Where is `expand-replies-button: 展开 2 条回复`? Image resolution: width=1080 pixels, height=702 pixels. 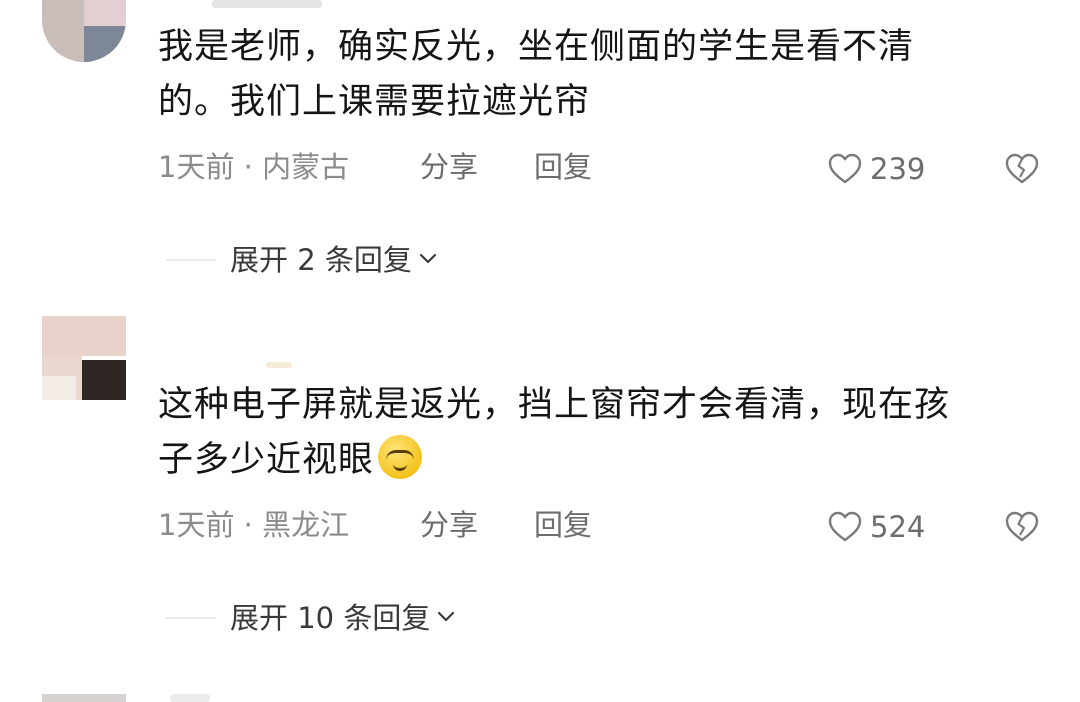 expand-replies-button: 展开 2 条回复 is located at coordinates (335, 260).